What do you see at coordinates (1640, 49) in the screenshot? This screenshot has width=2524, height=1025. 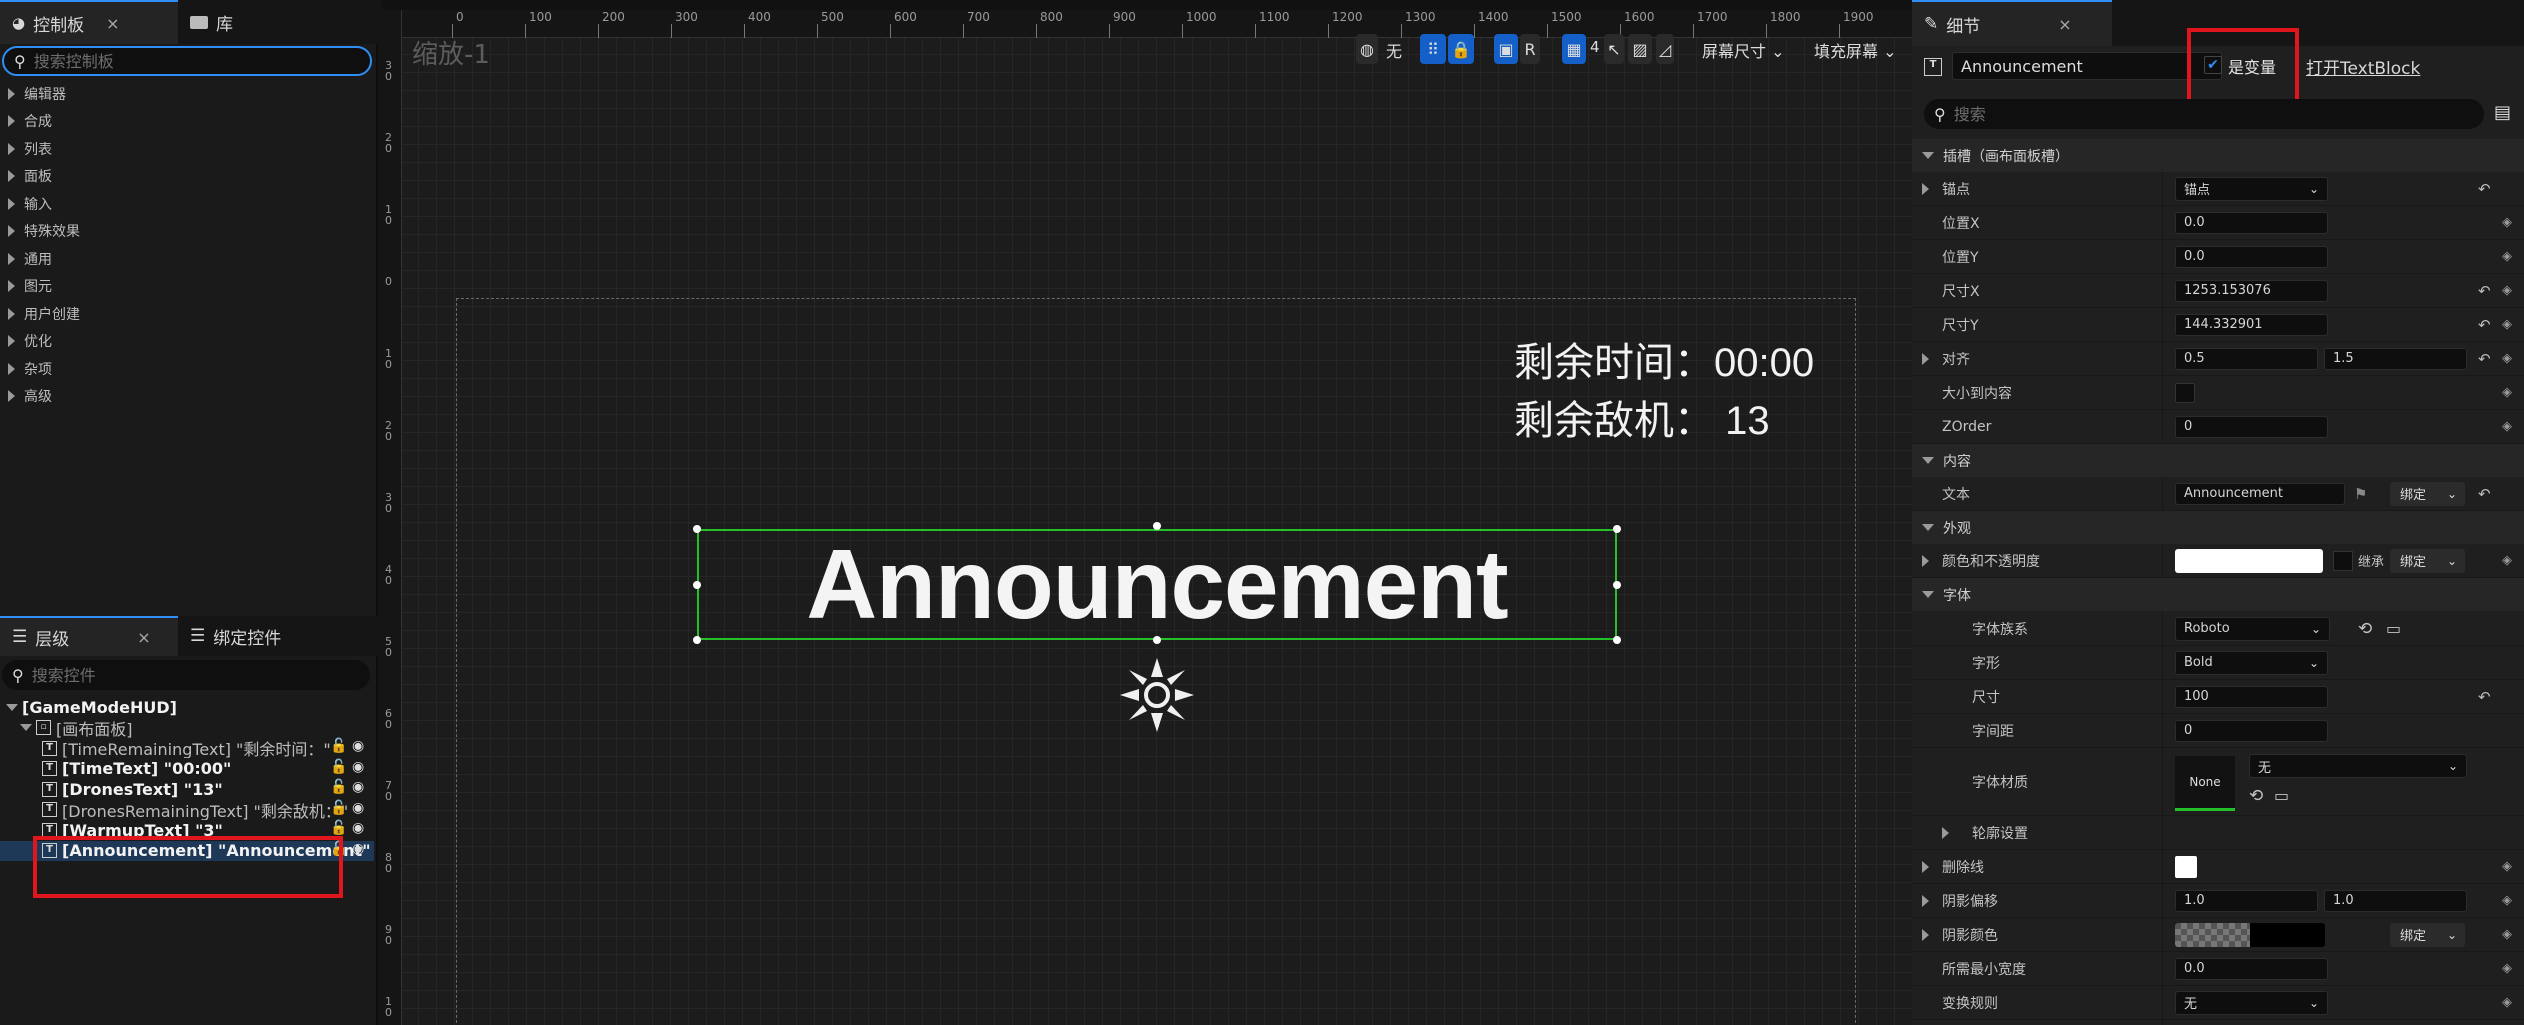 I see `image-icon: ▨` at bounding box center [1640, 49].